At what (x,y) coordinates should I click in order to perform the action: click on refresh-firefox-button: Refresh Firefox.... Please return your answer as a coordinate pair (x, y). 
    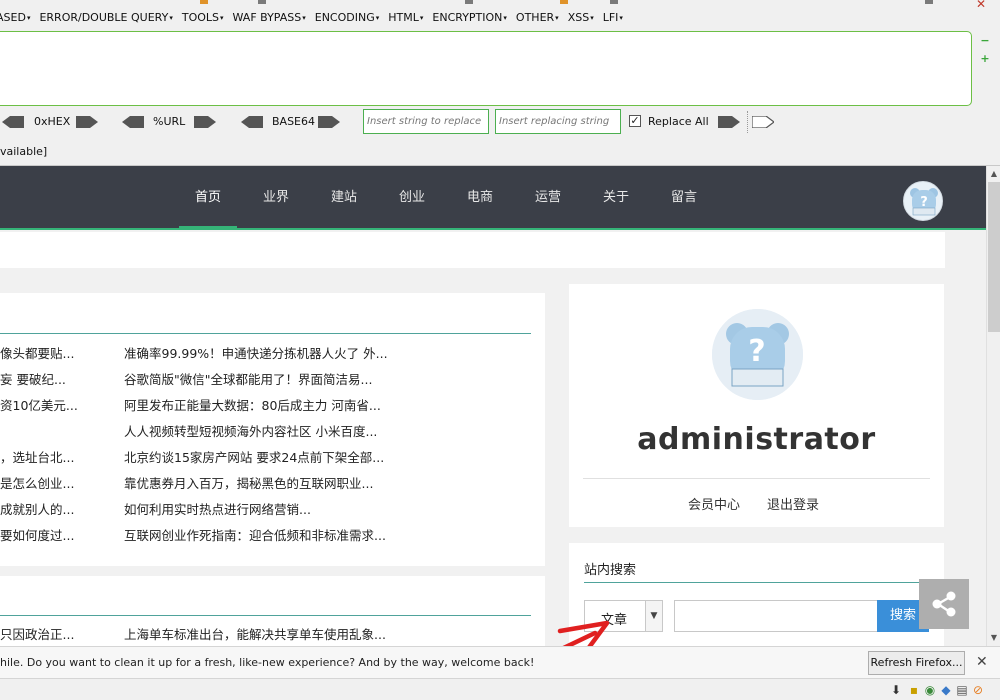
    Looking at the image, I should click on (916, 663).